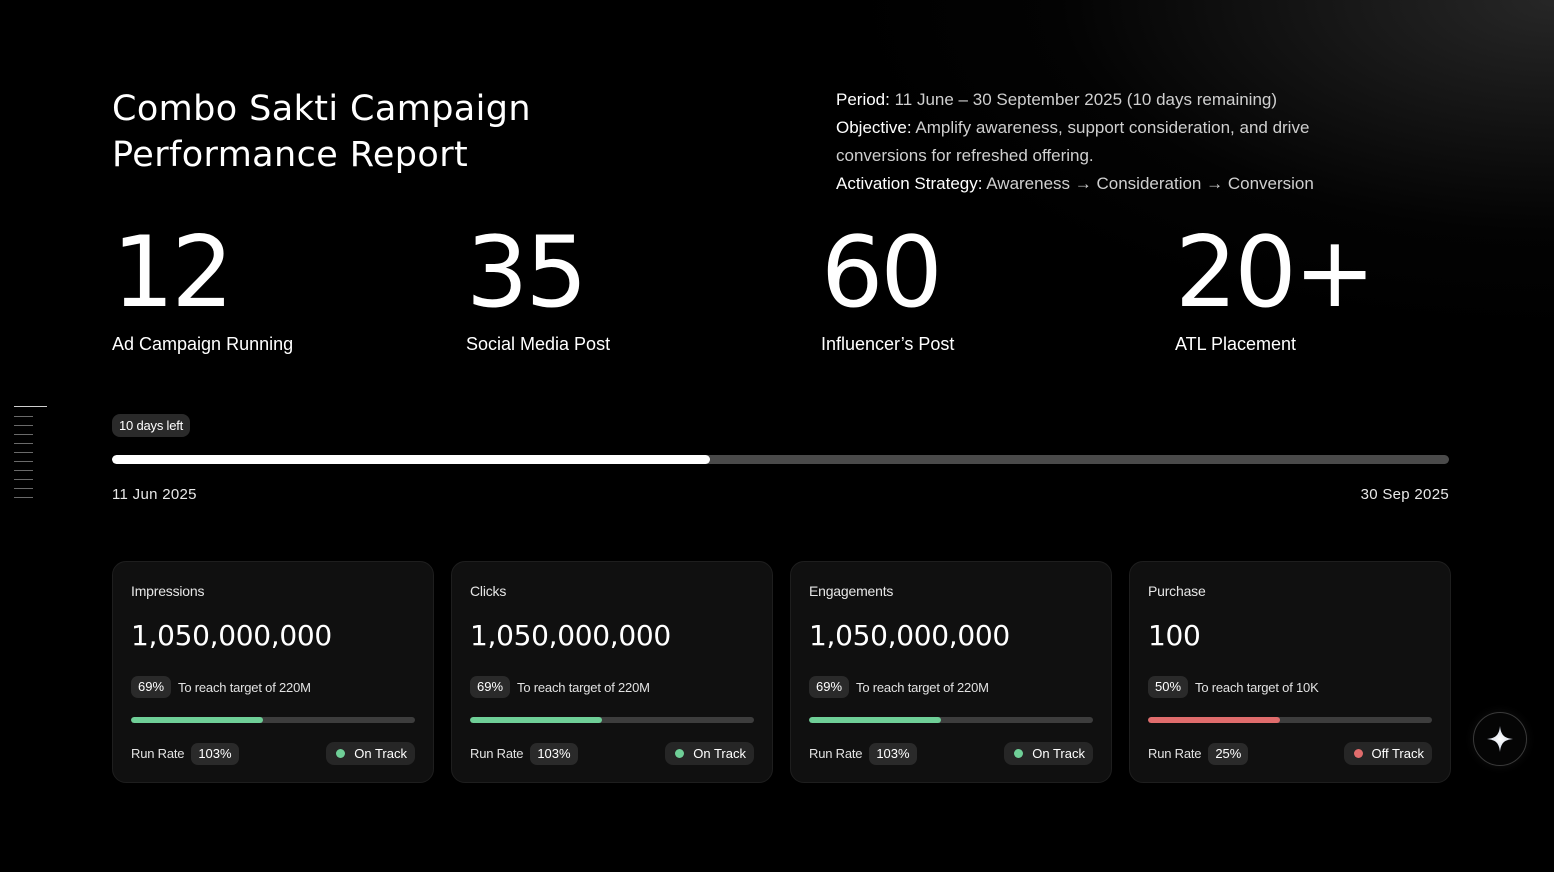 The height and width of the screenshot is (872, 1554). Describe the element at coordinates (538, 344) in the screenshot. I see `stat-label: Social Media Post` at that location.